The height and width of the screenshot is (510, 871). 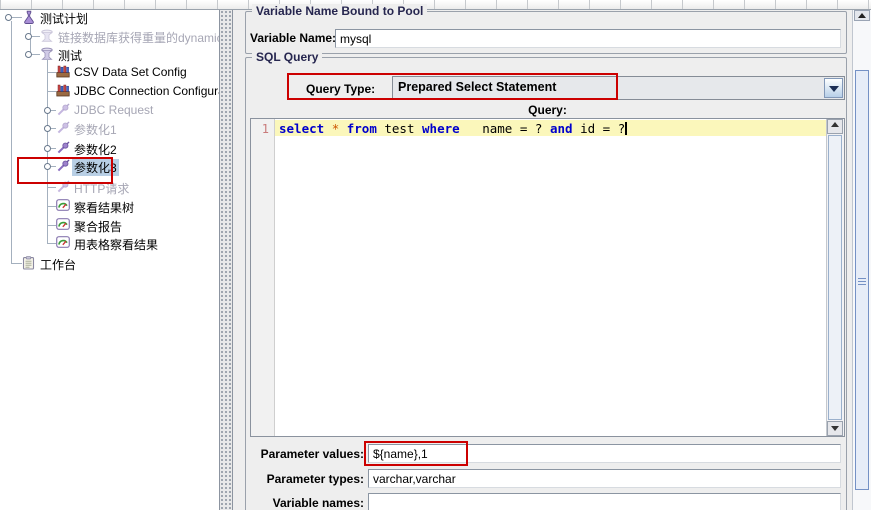 I want to click on tree-item-11: 察看结果树, so click(x=109, y=207).